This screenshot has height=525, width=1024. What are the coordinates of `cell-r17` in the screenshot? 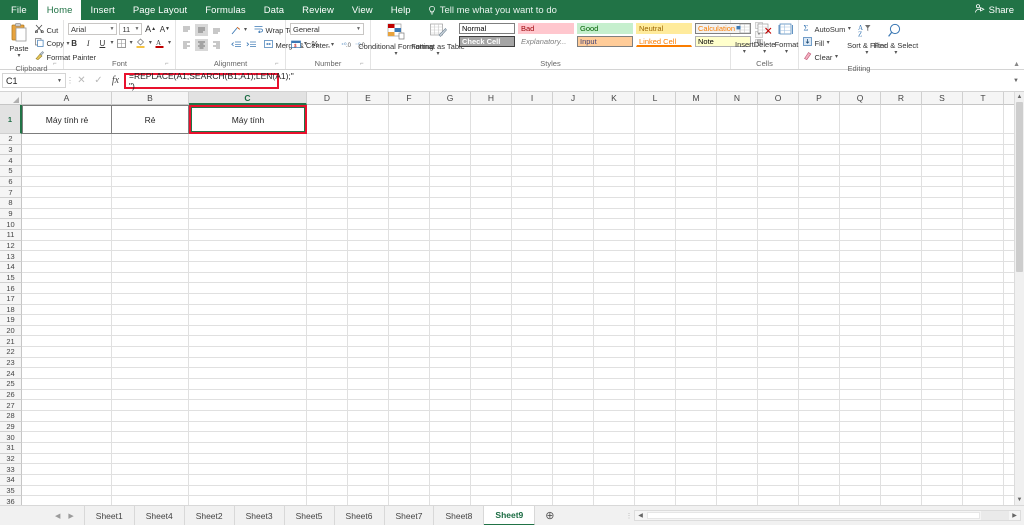 It's located at (901, 299).